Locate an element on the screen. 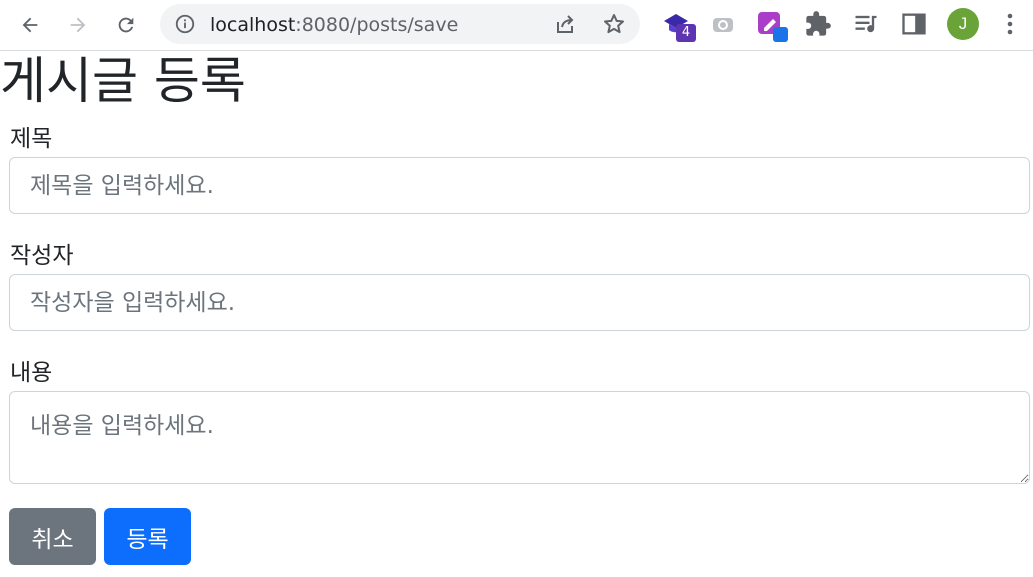 The height and width of the screenshot is (577, 1033). forward-button is located at coordinates (78, 25).